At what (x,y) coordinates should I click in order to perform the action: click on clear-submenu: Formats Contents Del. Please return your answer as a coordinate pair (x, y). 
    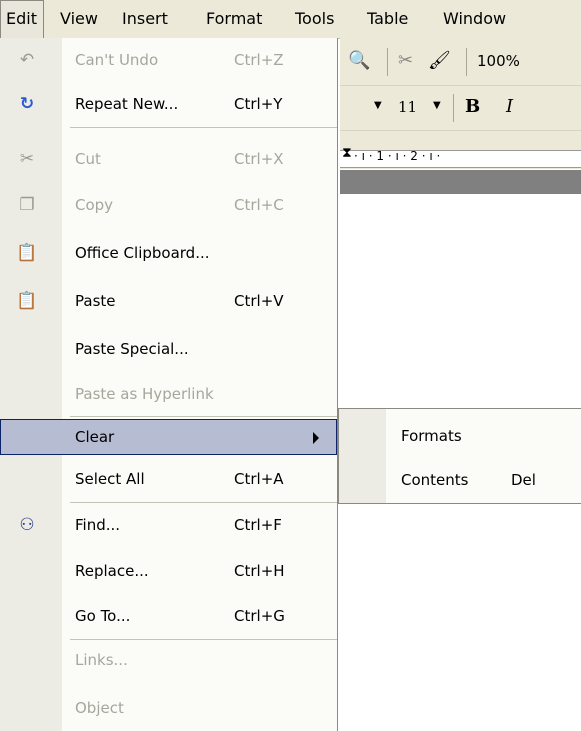
    Looking at the image, I should click on (459, 456).